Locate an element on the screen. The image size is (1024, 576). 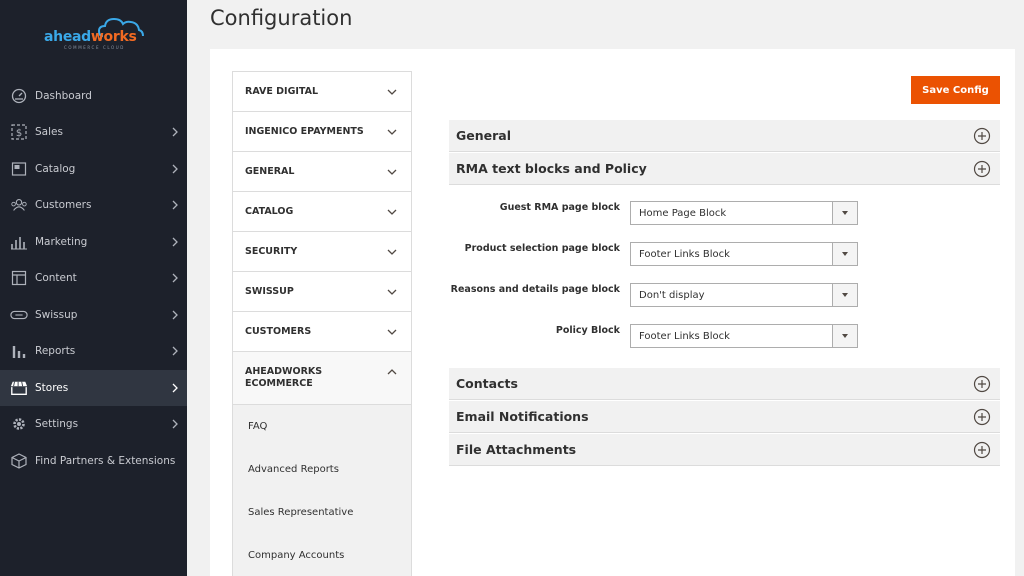
section-title: Email Notifications is located at coordinates (522, 416).